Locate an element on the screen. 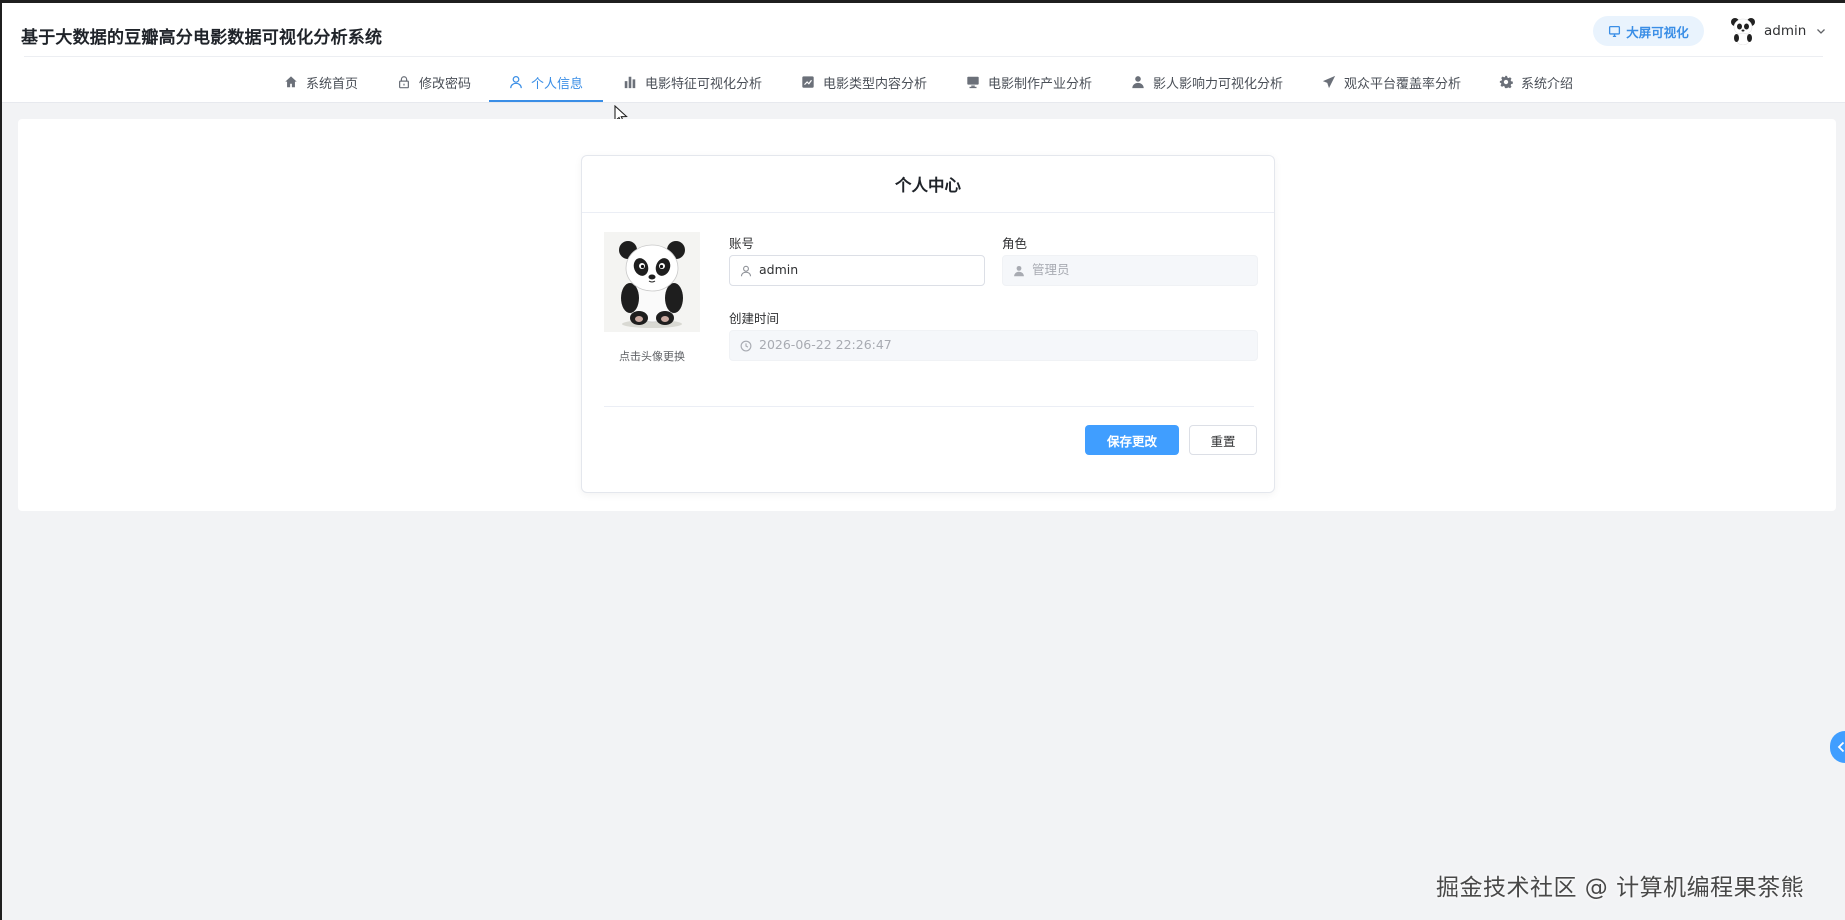 The width and height of the screenshot is (1845, 920). nav-item-label: 电影制作产业分析 is located at coordinates (1040, 84).